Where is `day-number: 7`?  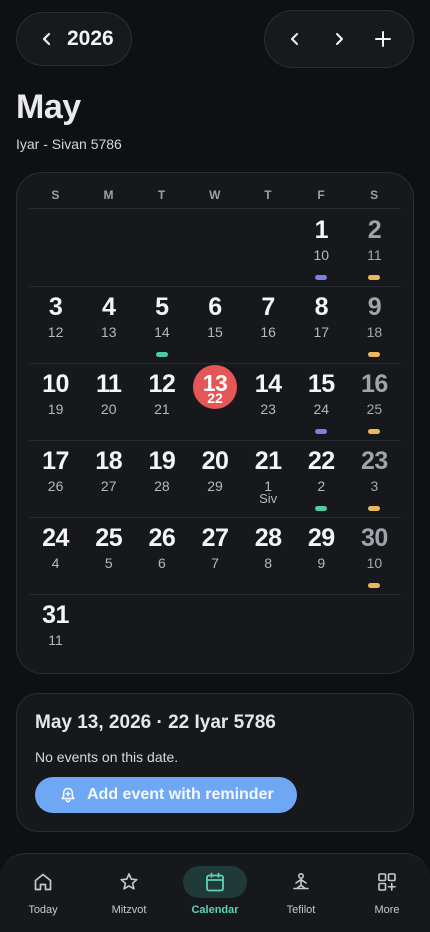
day-number: 7 is located at coordinates (268, 307).